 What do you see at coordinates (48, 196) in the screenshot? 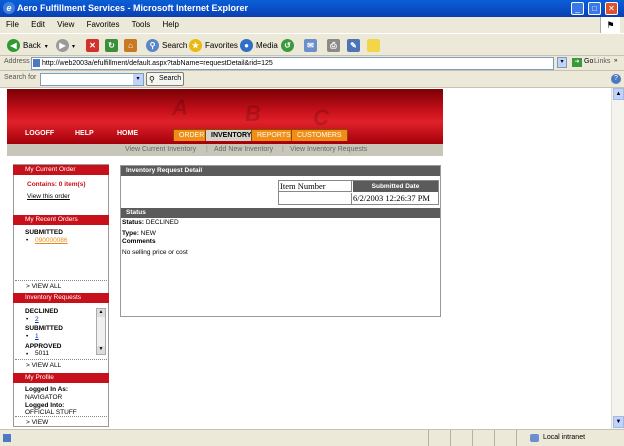
I see `view-this-order-link: View this order` at bounding box center [48, 196].